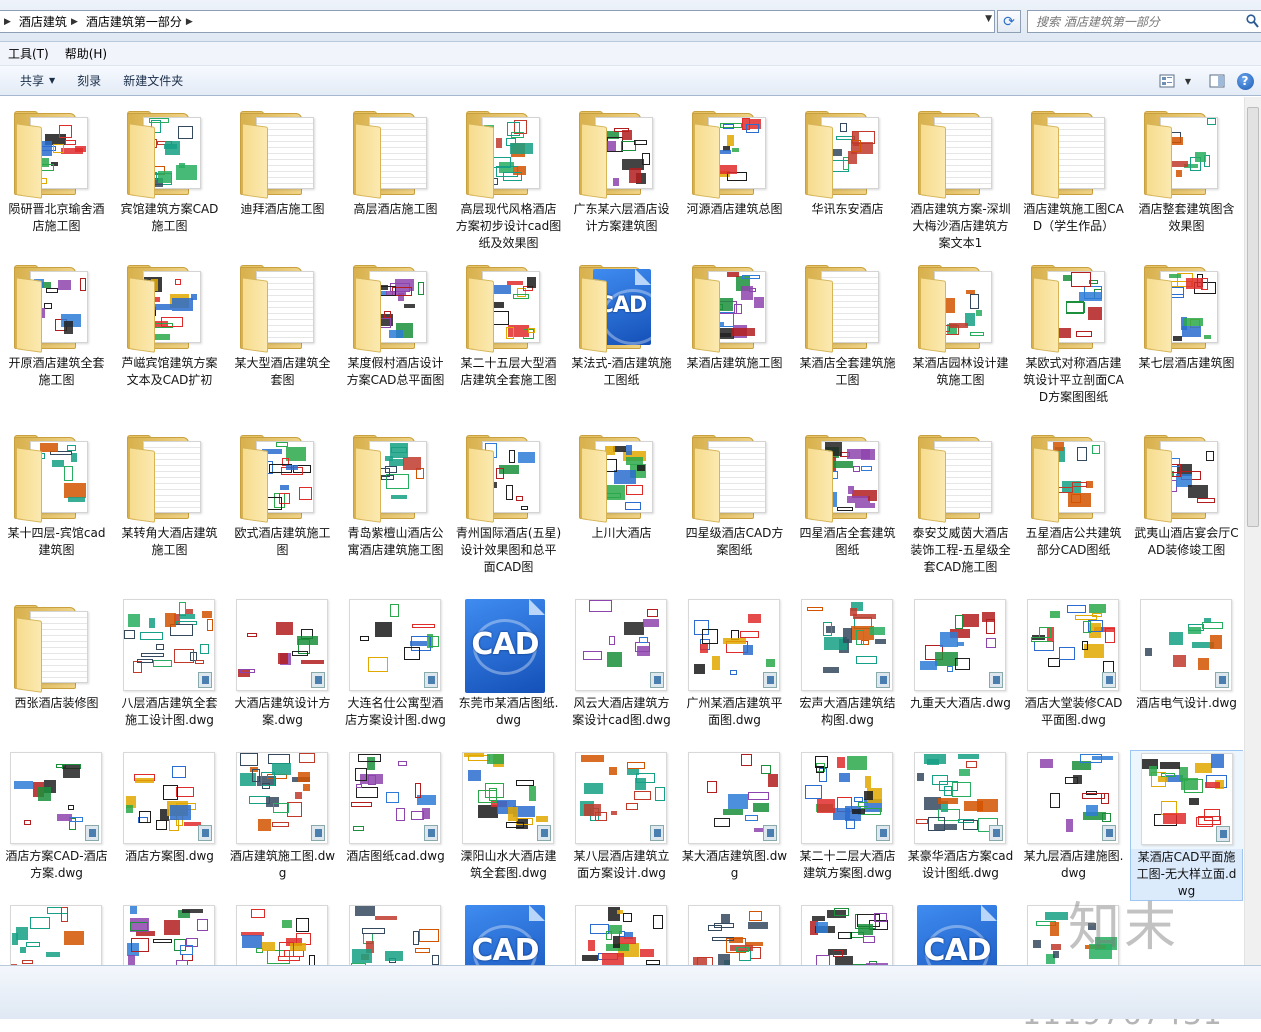 Image resolution: width=1261 pixels, height=1032 pixels. I want to click on item-label: 溧阳山水大酒店建筑全套图.dwg, so click(508, 864).